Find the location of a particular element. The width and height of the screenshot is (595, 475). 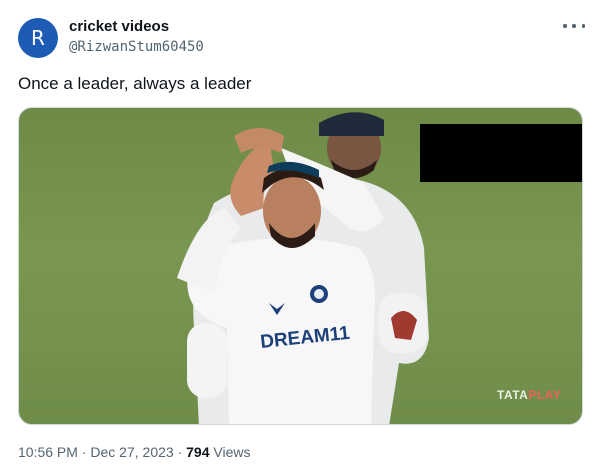

avatar: R is located at coordinates (38, 38).